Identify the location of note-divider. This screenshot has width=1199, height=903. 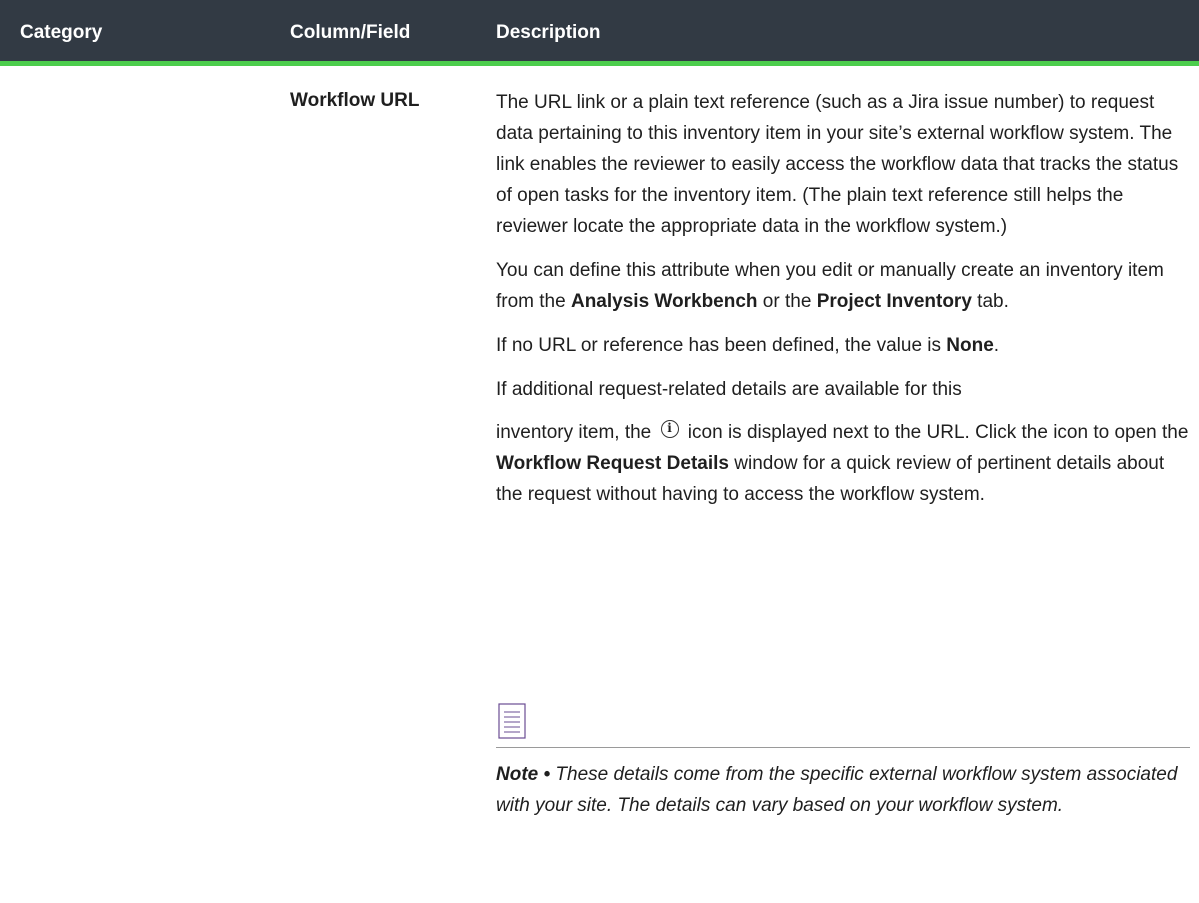
(843, 747).